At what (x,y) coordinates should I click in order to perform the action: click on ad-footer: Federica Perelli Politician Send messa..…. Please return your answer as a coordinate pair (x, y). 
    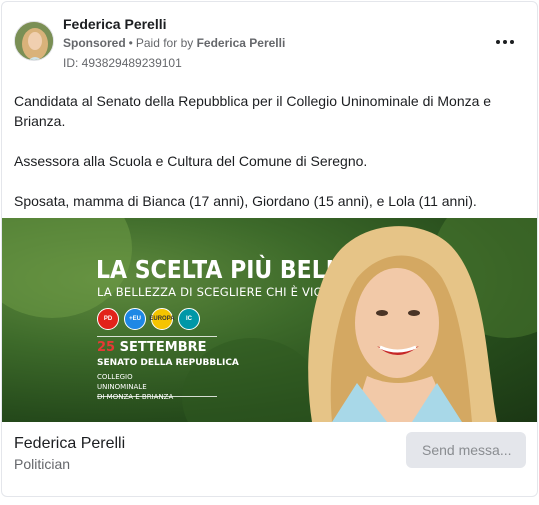
    Looking at the image, I should click on (269, 459).